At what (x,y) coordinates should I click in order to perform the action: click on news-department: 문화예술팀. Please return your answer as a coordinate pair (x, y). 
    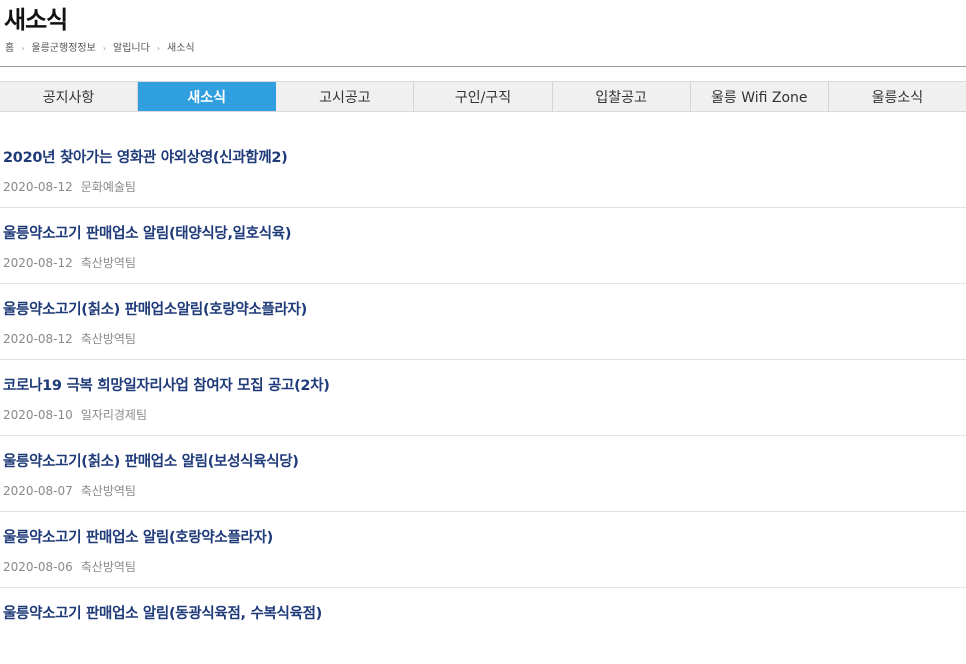
    Looking at the image, I should click on (108, 187).